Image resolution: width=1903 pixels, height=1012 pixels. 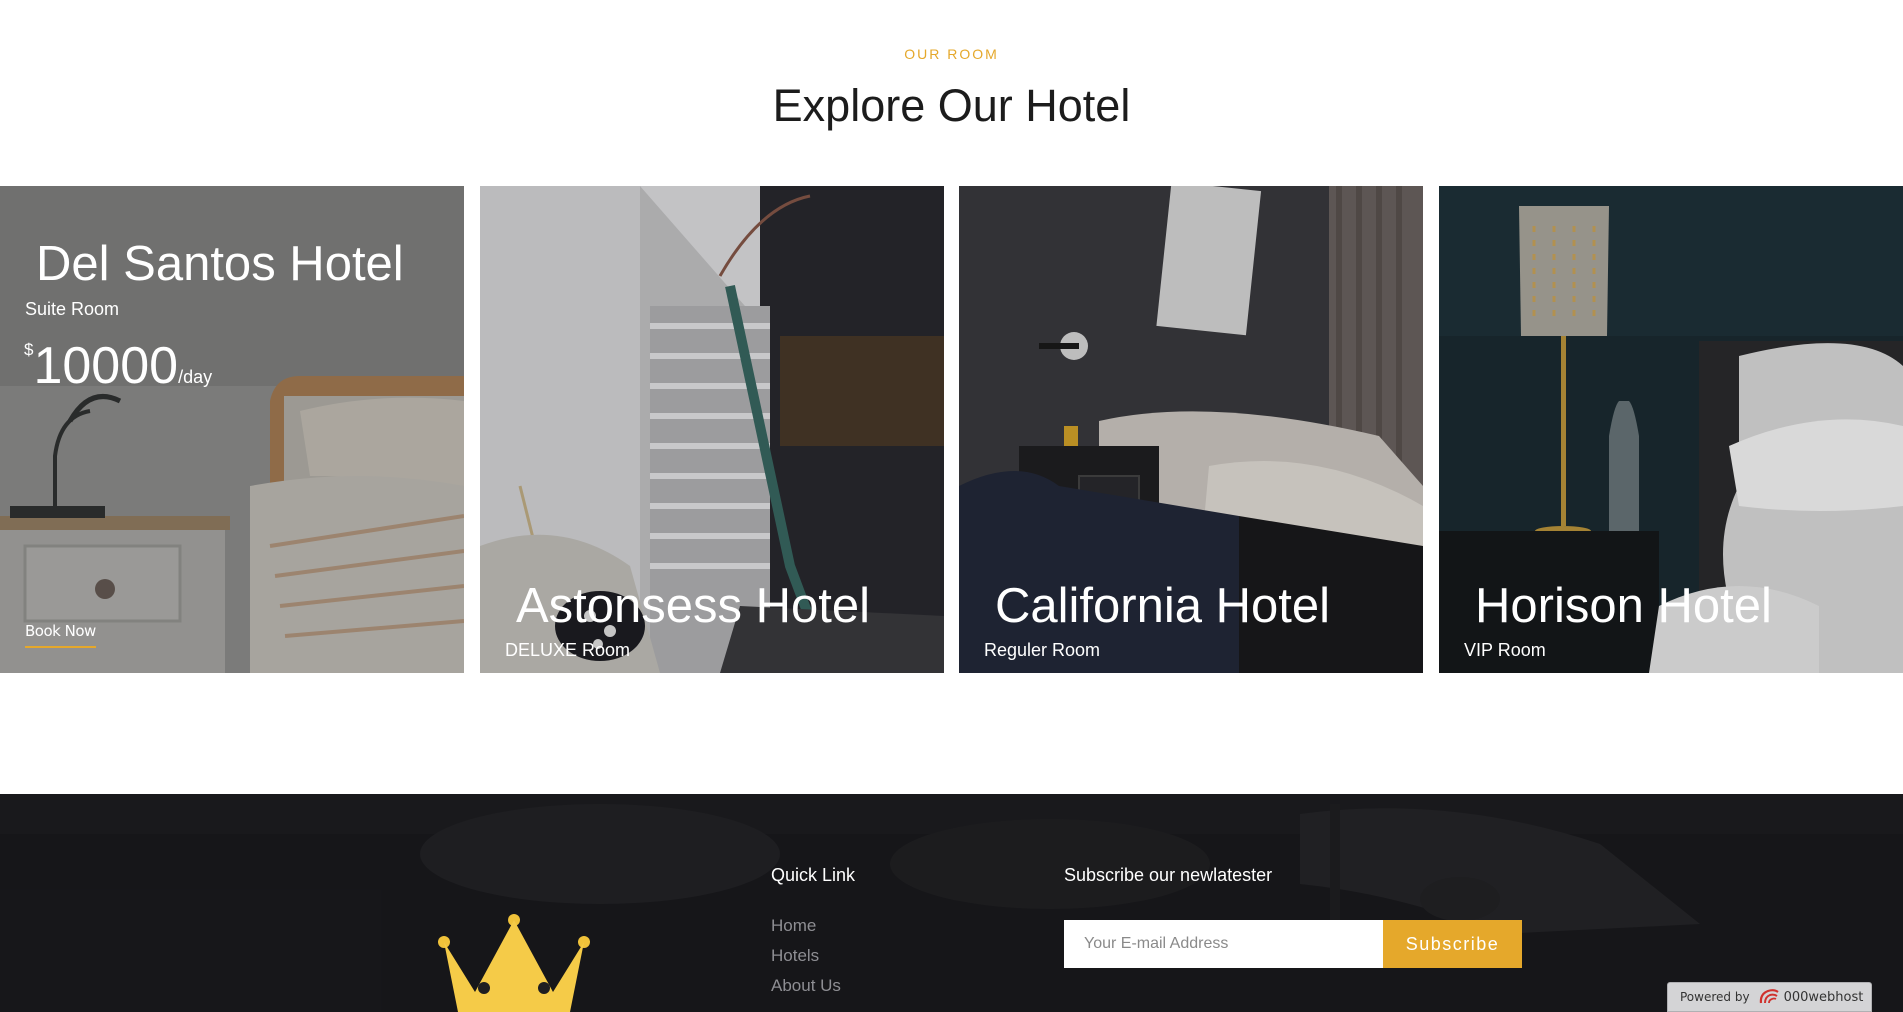 What do you see at coordinates (951, 54) in the screenshot?
I see `section-eyebrow: OUR ROOM` at bounding box center [951, 54].